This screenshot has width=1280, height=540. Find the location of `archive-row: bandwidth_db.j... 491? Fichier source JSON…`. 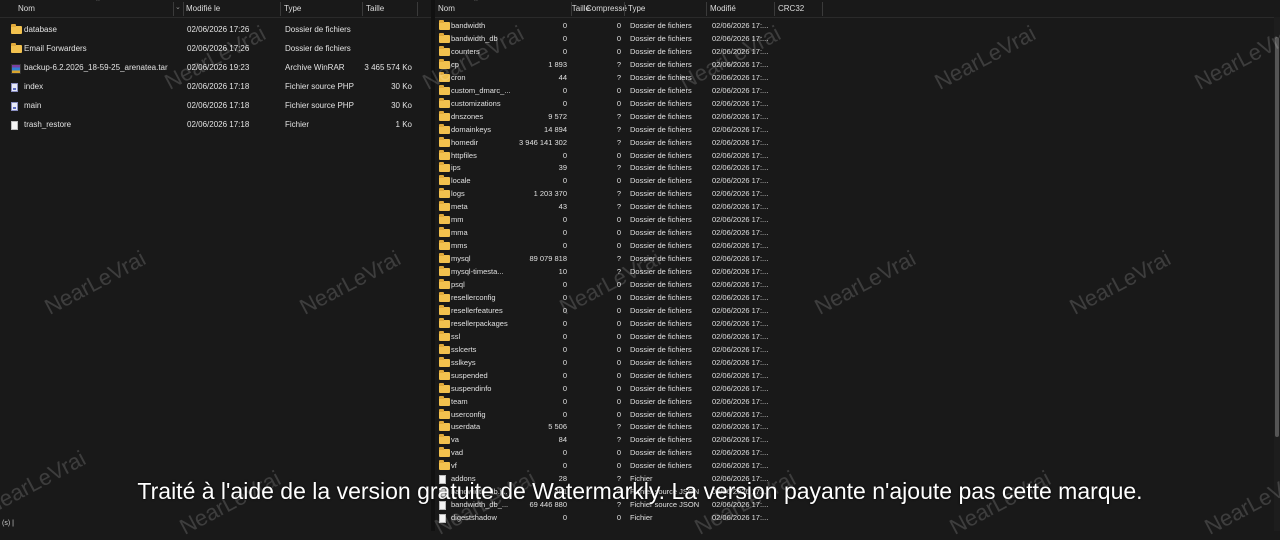

archive-row: bandwidth_db.j... 491? Fichier source JSON… is located at coordinates (629, 491).